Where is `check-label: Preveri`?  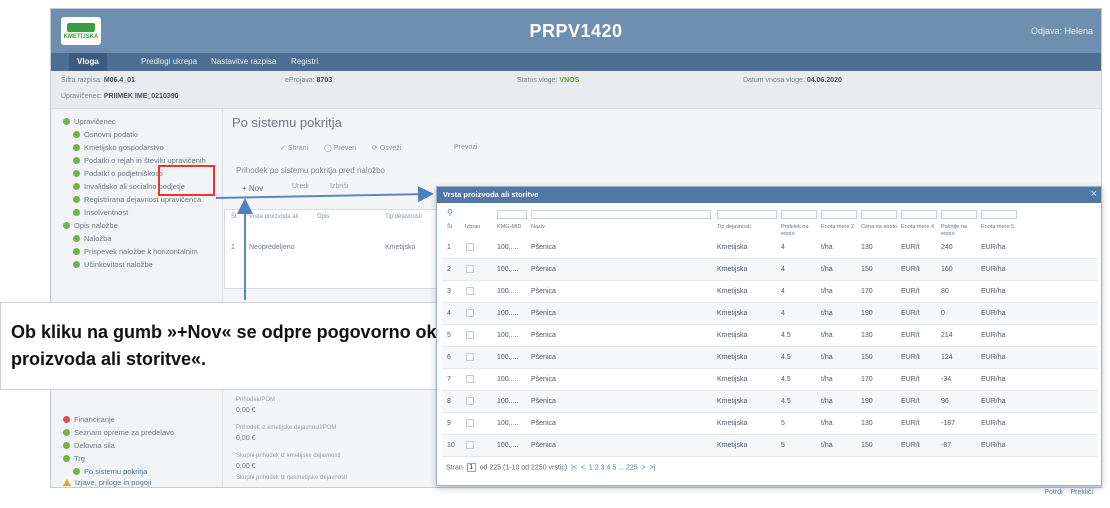
check-label: Preveri is located at coordinates (345, 148).